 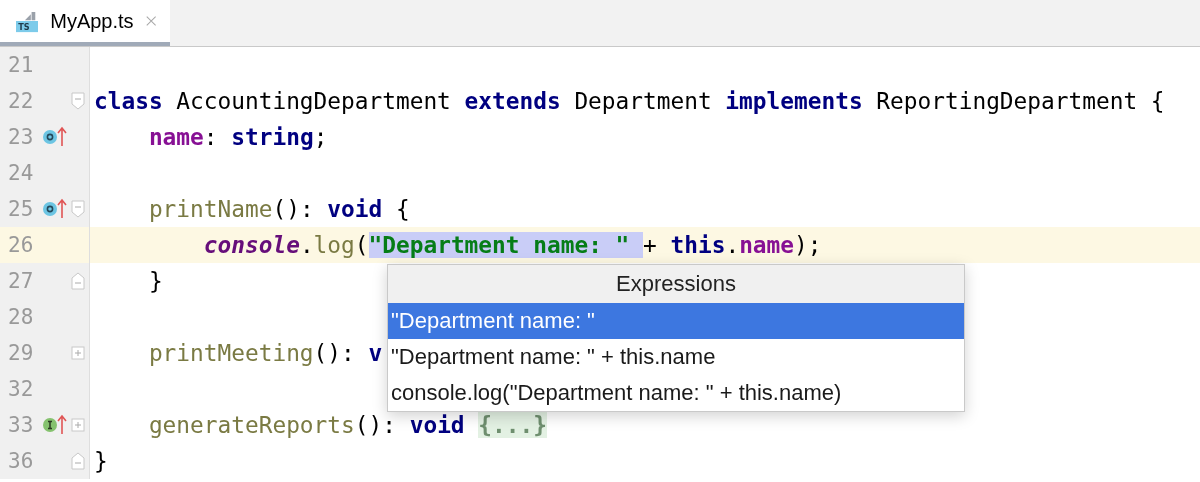 What do you see at coordinates (21, 389) in the screenshot?
I see `line-number: 32` at bounding box center [21, 389].